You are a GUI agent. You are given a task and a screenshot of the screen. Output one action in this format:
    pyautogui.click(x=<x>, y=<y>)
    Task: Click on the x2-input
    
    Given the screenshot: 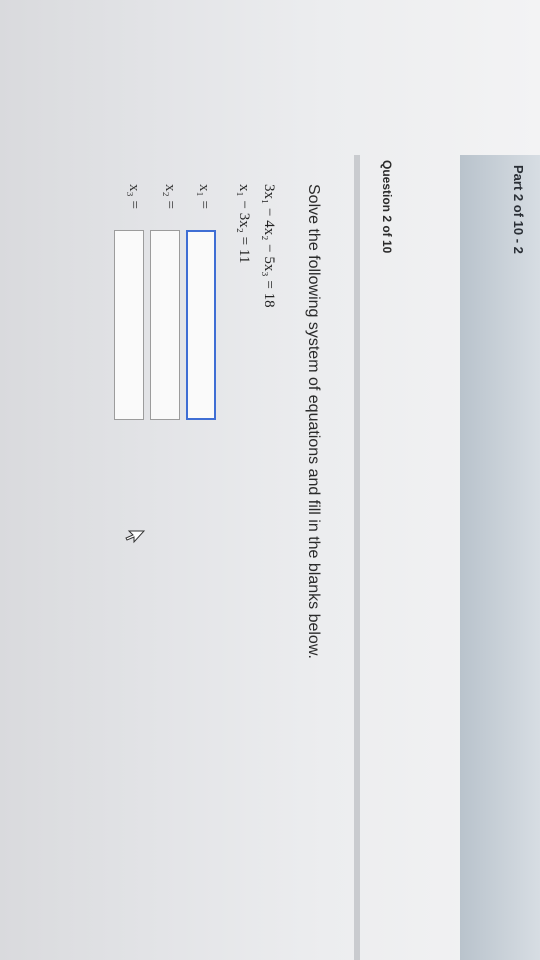 What is the action you would take?
    pyautogui.click(x=165, y=325)
    